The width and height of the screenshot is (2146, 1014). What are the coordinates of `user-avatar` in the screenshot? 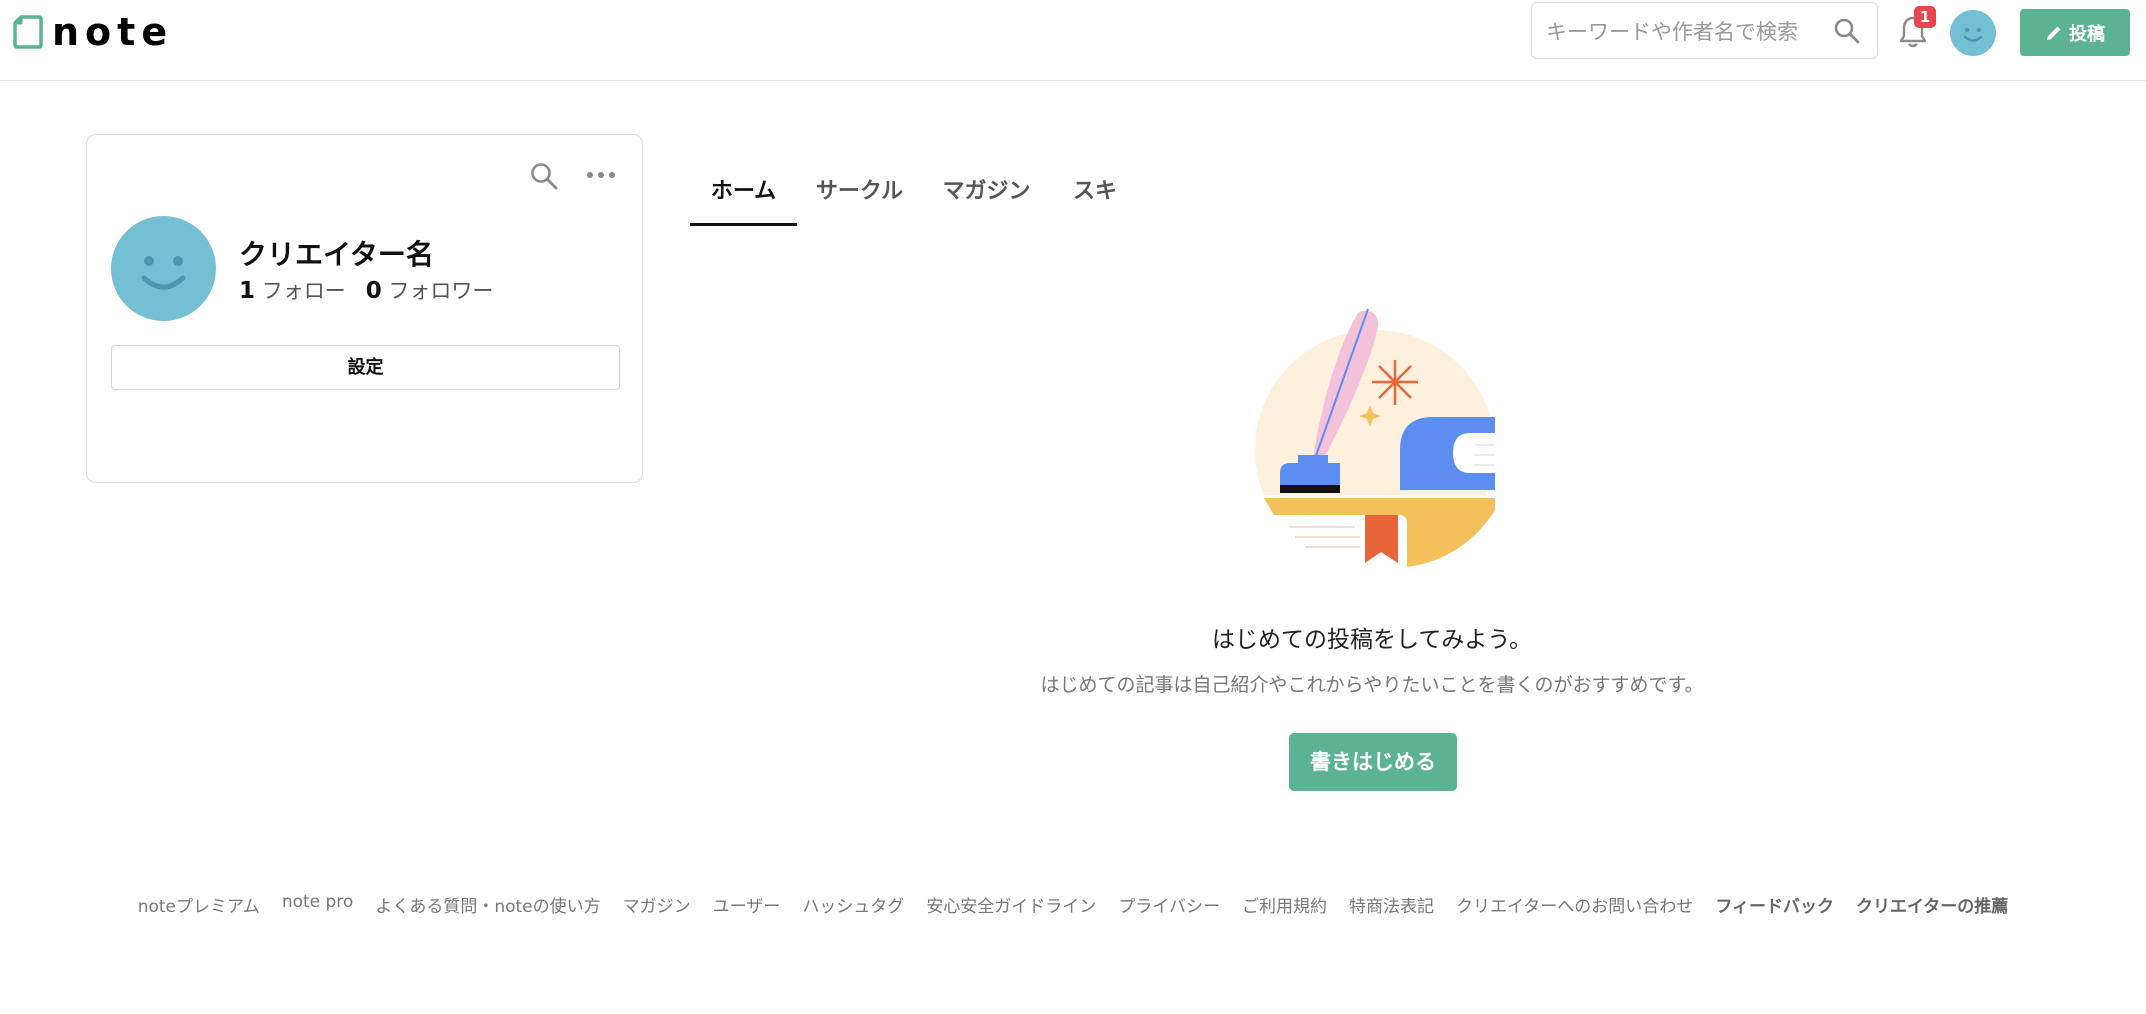 It's located at (1973, 33).